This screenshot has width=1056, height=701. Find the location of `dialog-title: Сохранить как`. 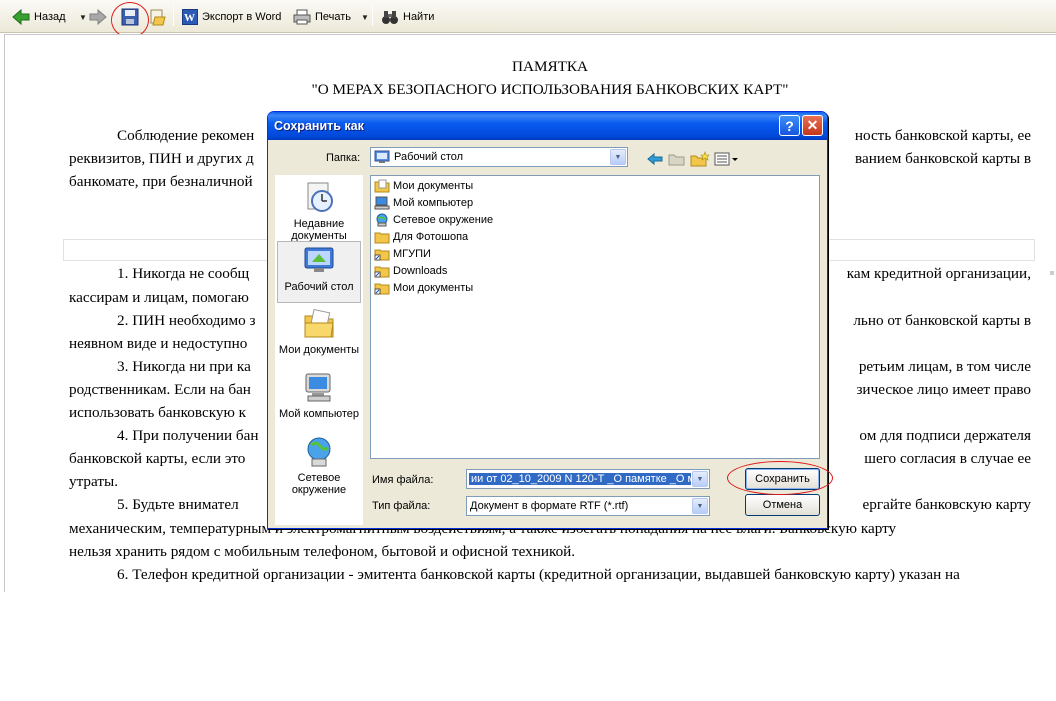

dialog-title: Сохранить как is located at coordinates (319, 126).